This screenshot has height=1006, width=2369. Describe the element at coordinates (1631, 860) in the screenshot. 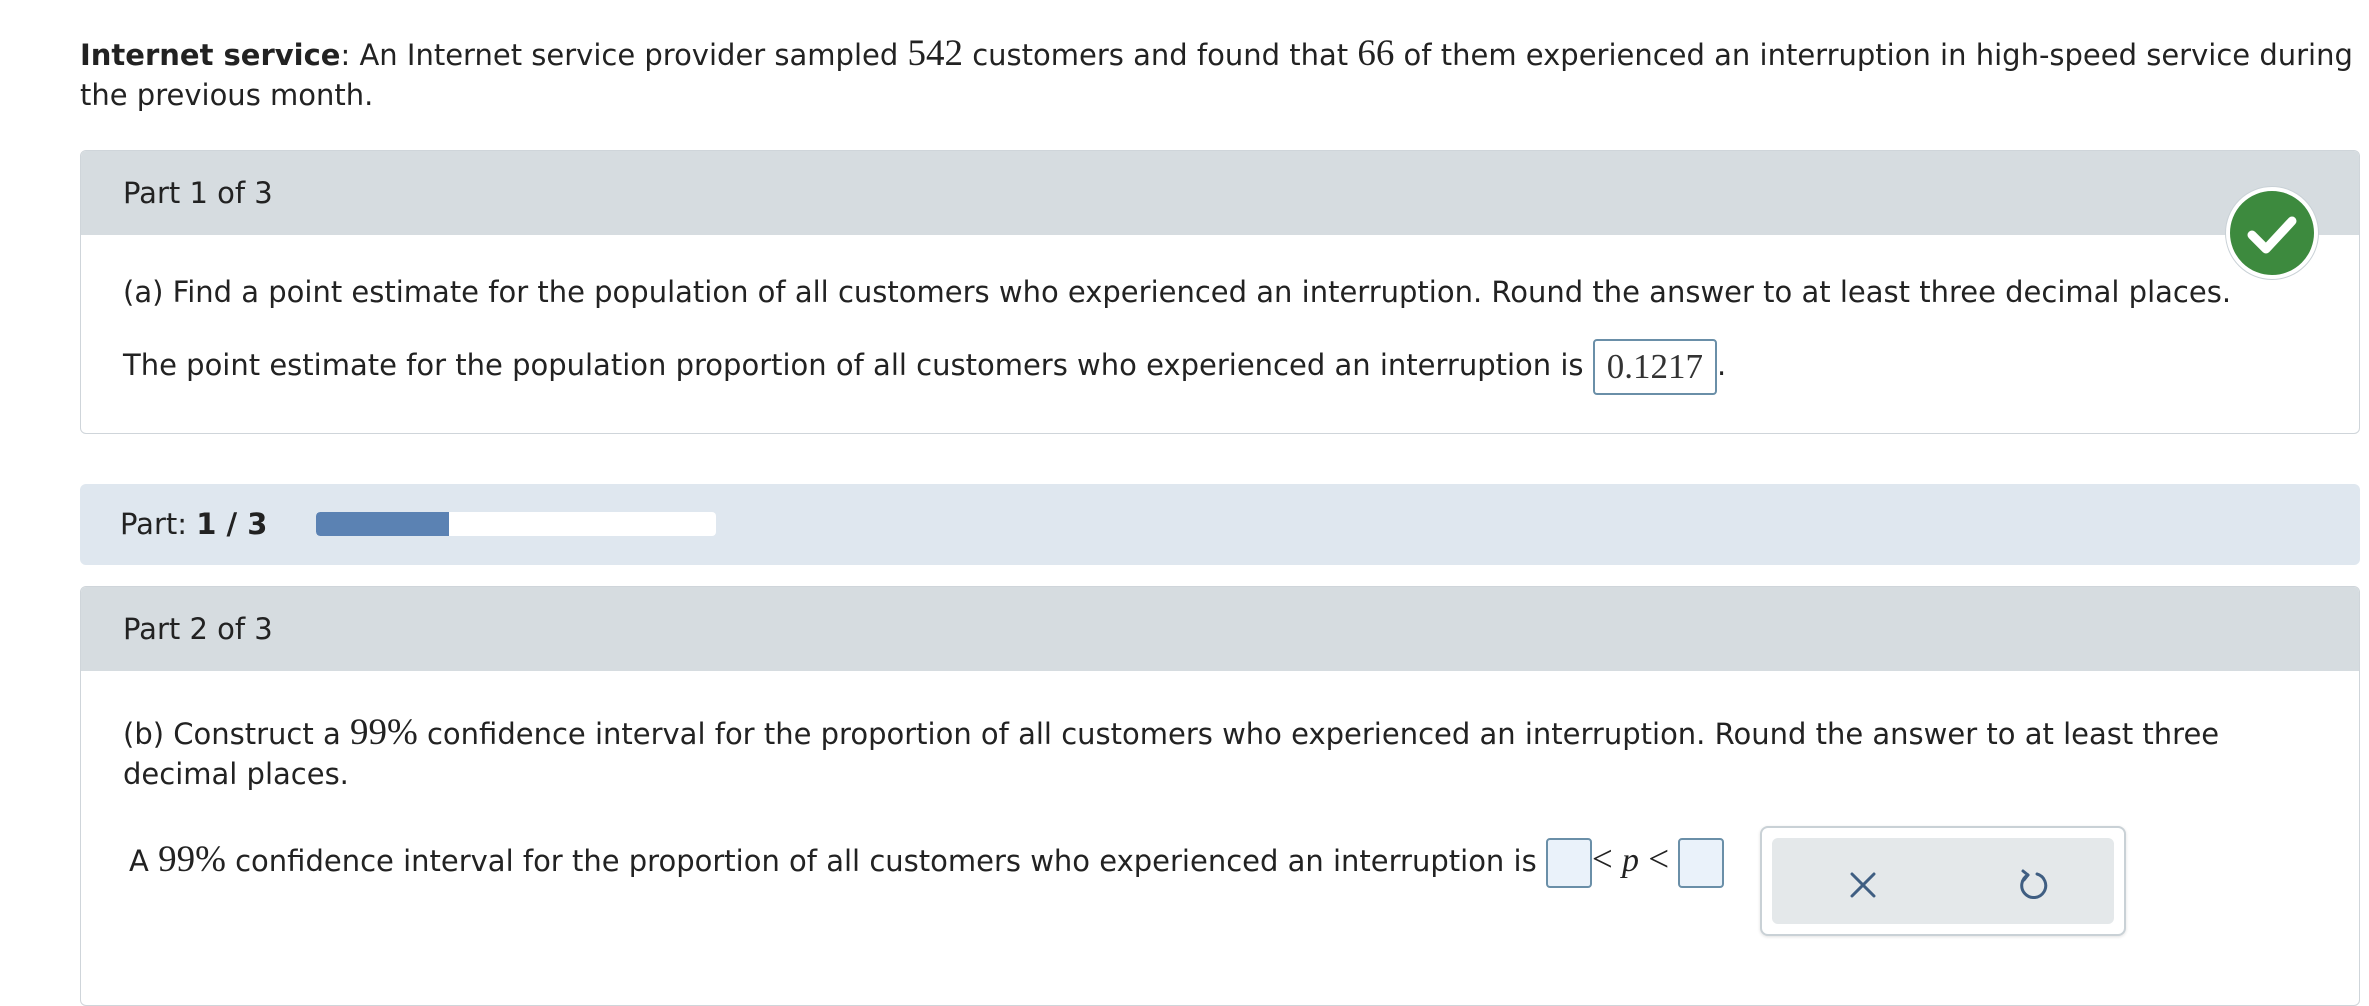

I see `proportion-variable: p` at that location.